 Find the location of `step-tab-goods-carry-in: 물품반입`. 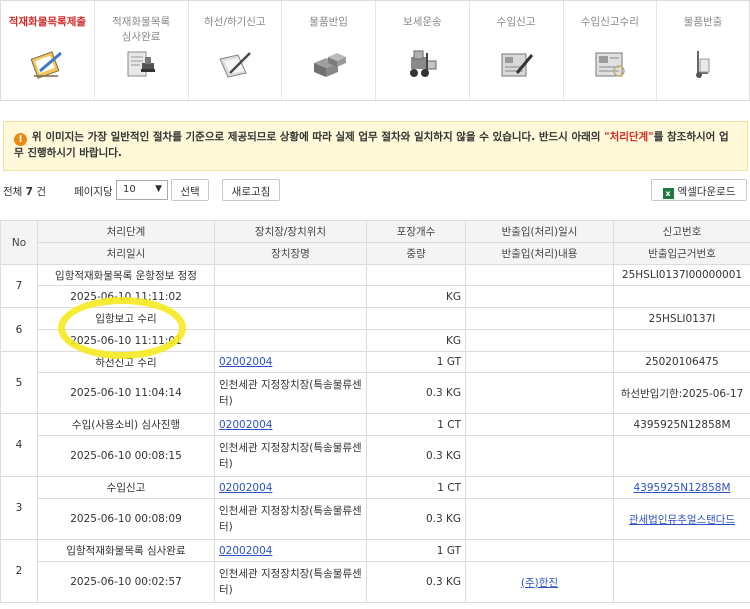

step-tab-goods-carry-in: 물품반입 is located at coordinates (328, 50).